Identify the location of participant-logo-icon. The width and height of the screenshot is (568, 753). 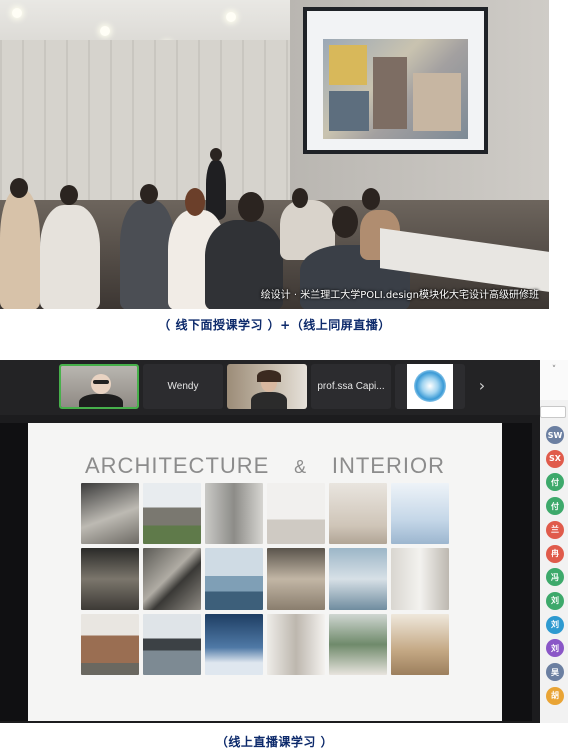
(430, 386).